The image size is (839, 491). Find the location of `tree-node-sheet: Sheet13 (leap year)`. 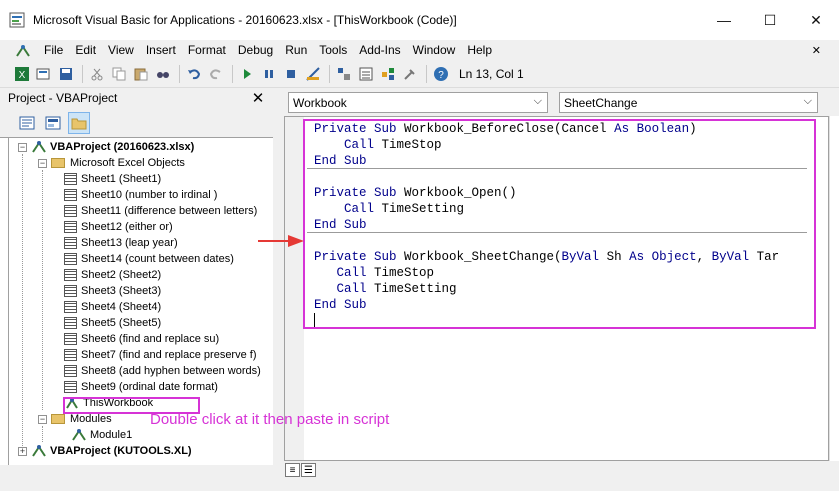

tree-node-sheet: Sheet13 (leap year) is located at coordinates (121, 243).